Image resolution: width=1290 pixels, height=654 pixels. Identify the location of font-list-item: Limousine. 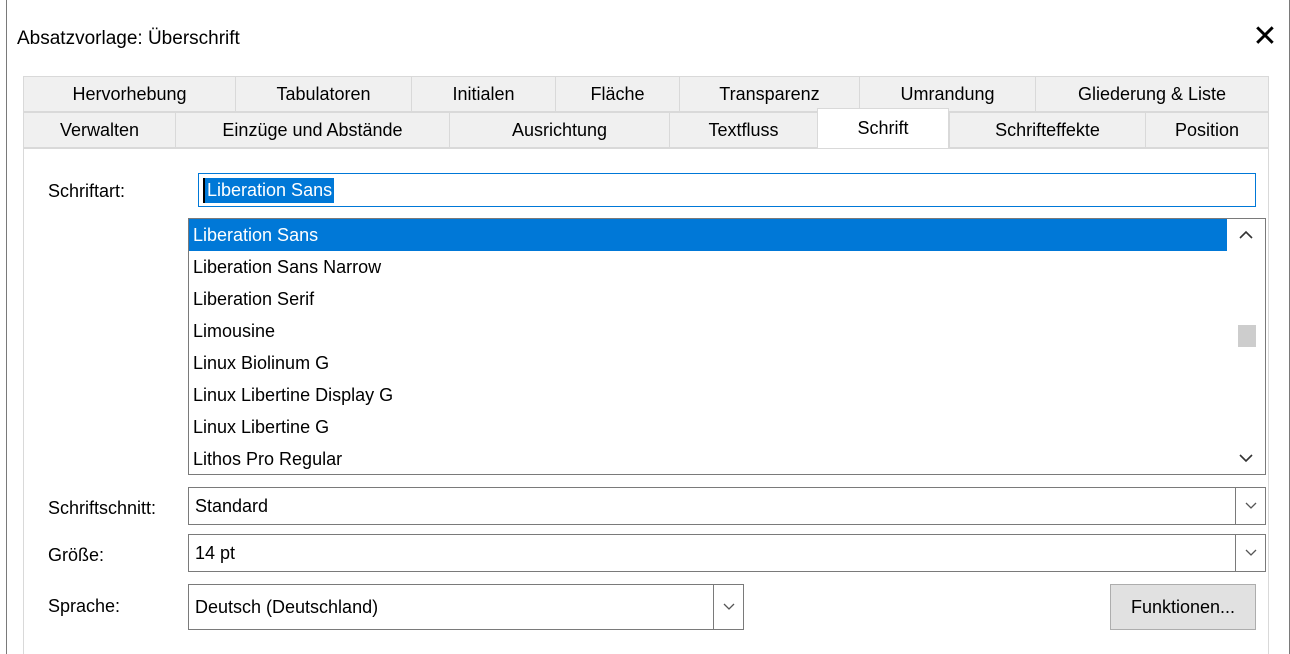
(708, 331).